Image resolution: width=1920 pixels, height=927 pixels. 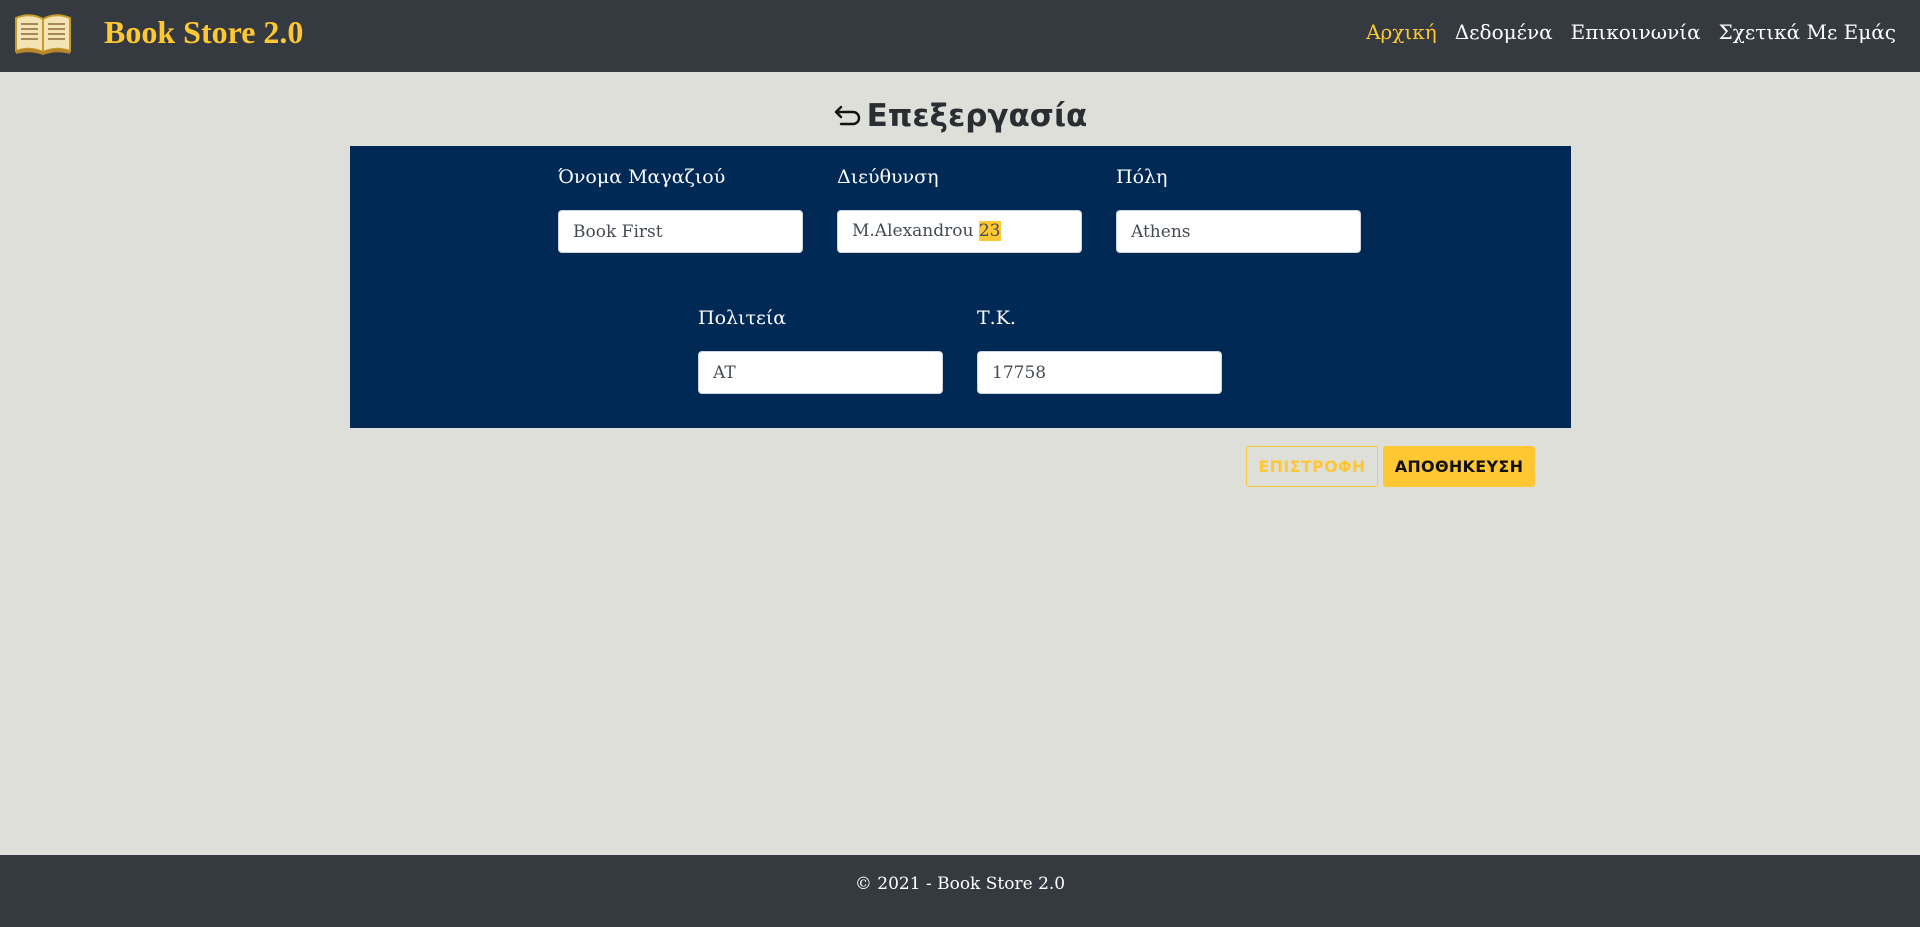 I want to click on city-field: Πόλη, so click(x=1238, y=209).